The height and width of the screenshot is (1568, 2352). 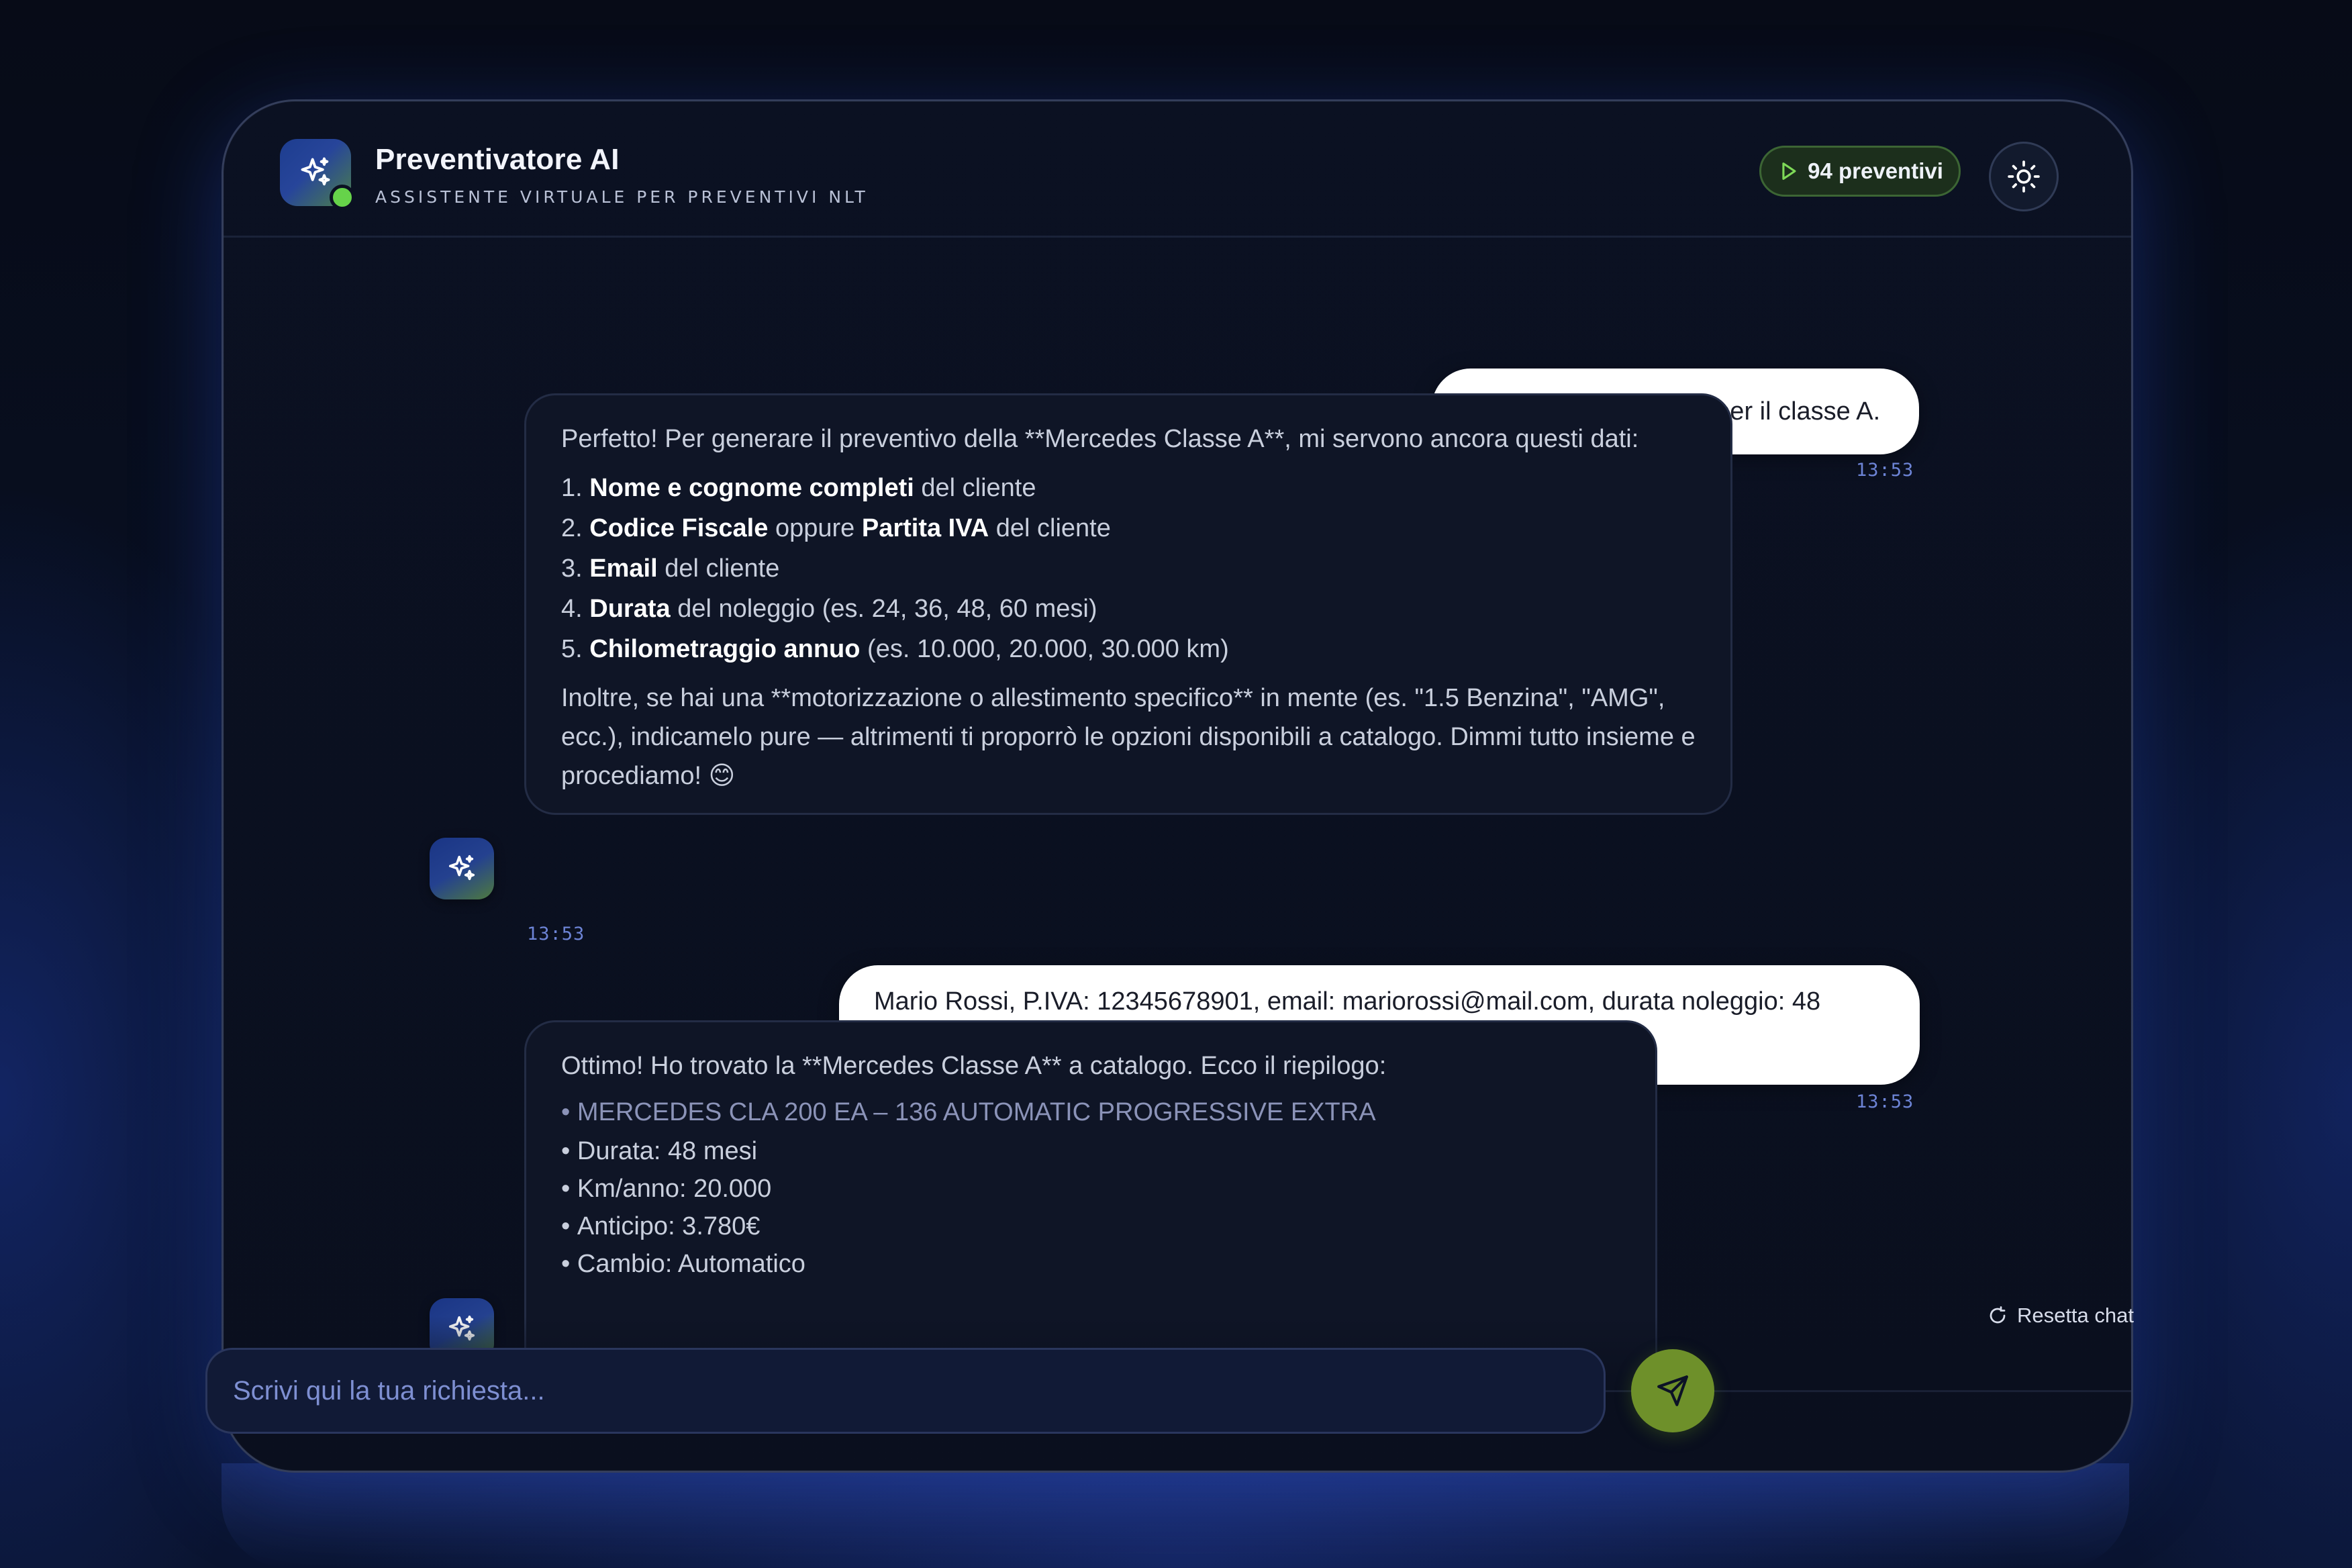 I want to click on assistant-avatar, so click(x=462, y=869).